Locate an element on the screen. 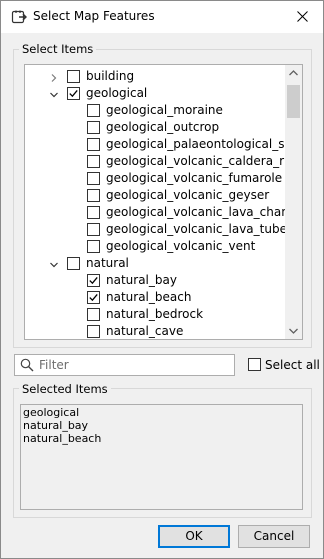 The height and width of the screenshot is (559, 324). tree-item-label: geological_volcanic_geyser is located at coordinates (188, 195).